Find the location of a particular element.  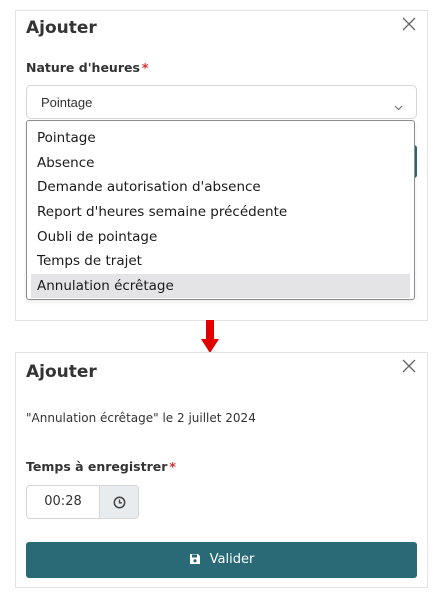

clock-icon is located at coordinates (119, 502).